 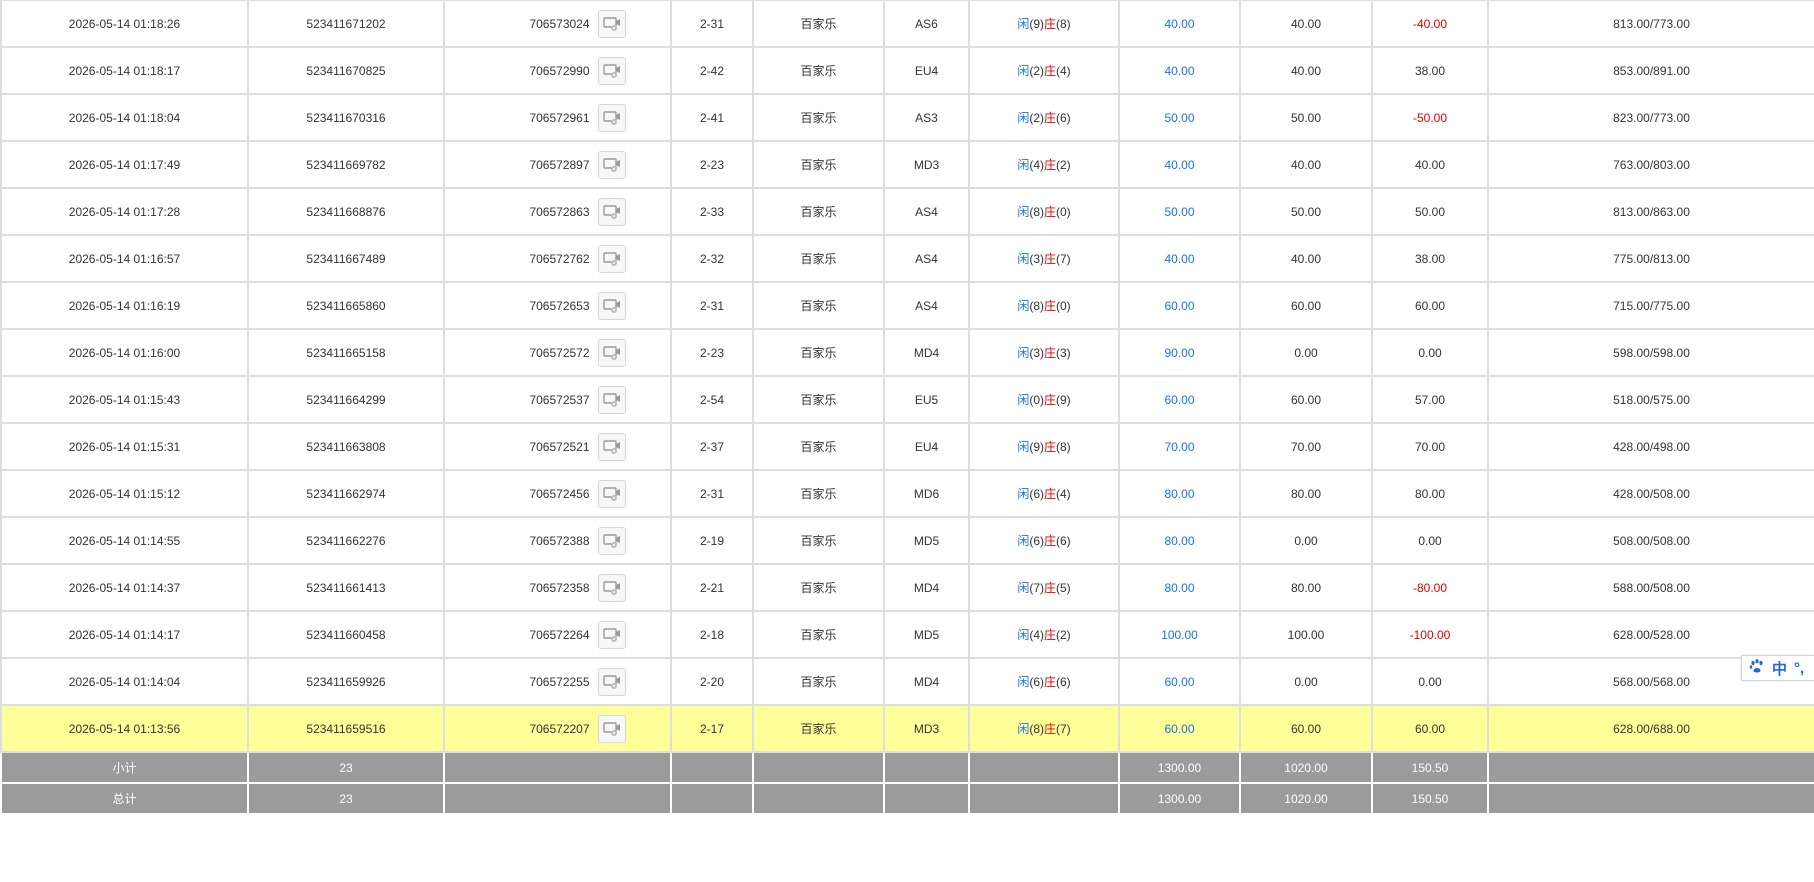 What do you see at coordinates (1044, 258) in the screenshot?
I see `result-cell: 闲(3)庄(7)` at bounding box center [1044, 258].